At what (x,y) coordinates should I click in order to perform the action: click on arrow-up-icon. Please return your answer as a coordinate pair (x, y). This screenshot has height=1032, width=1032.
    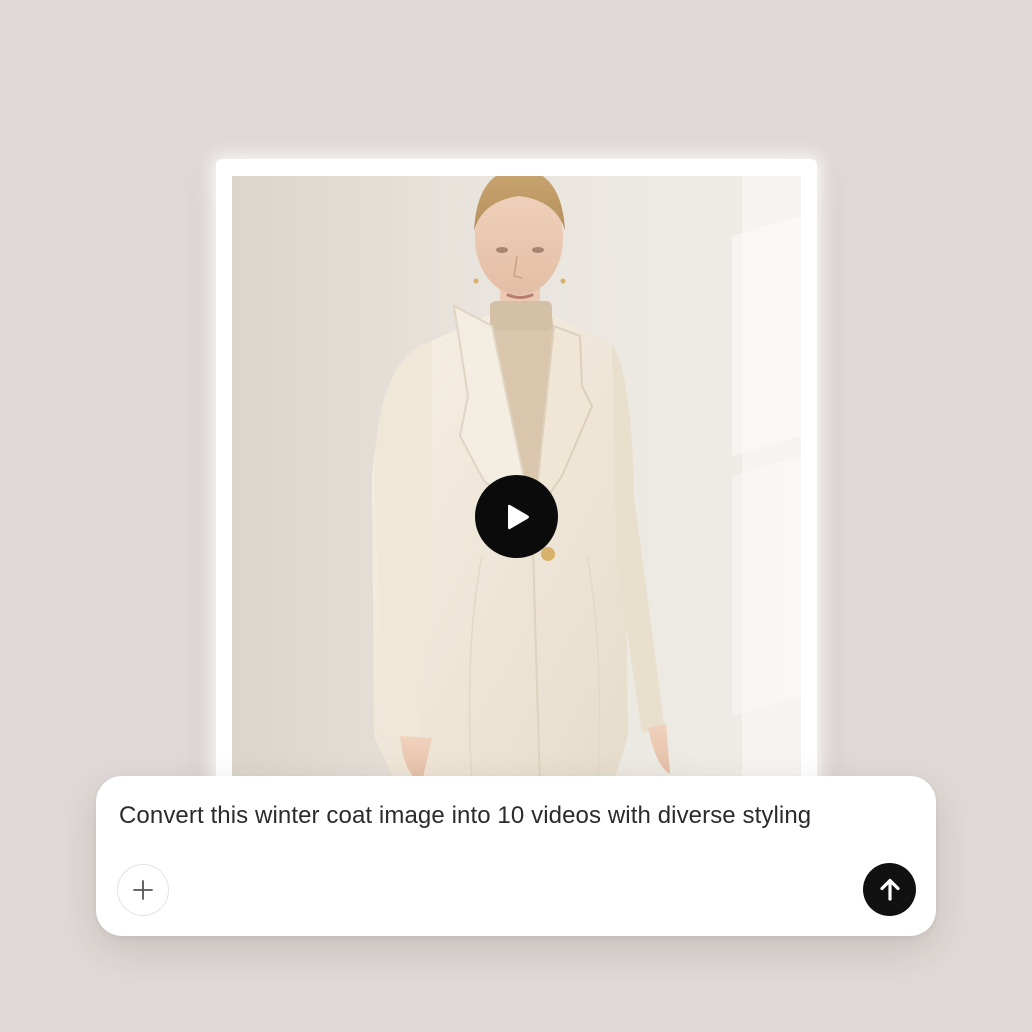
    Looking at the image, I should click on (889, 889).